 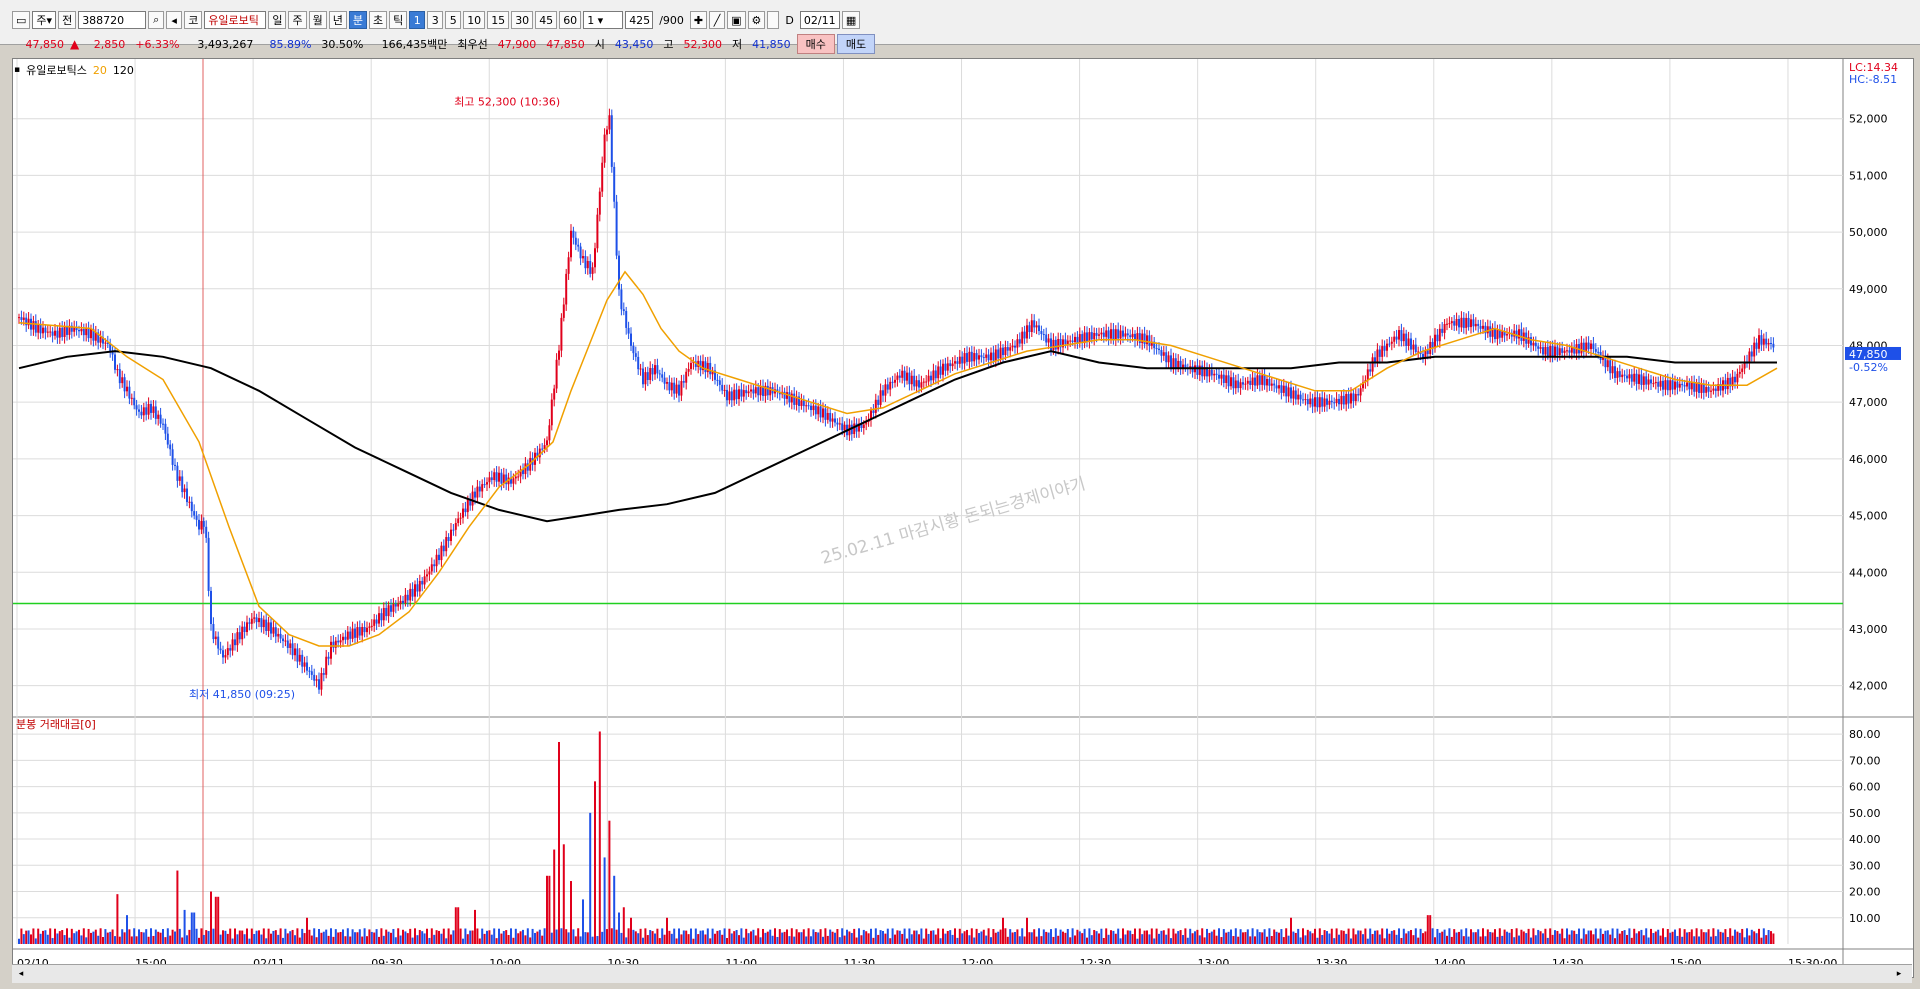 What do you see at coordinates (398, 20) in the screenshot?
I see `period-tick: 틱` at bounding box center [398, 20].